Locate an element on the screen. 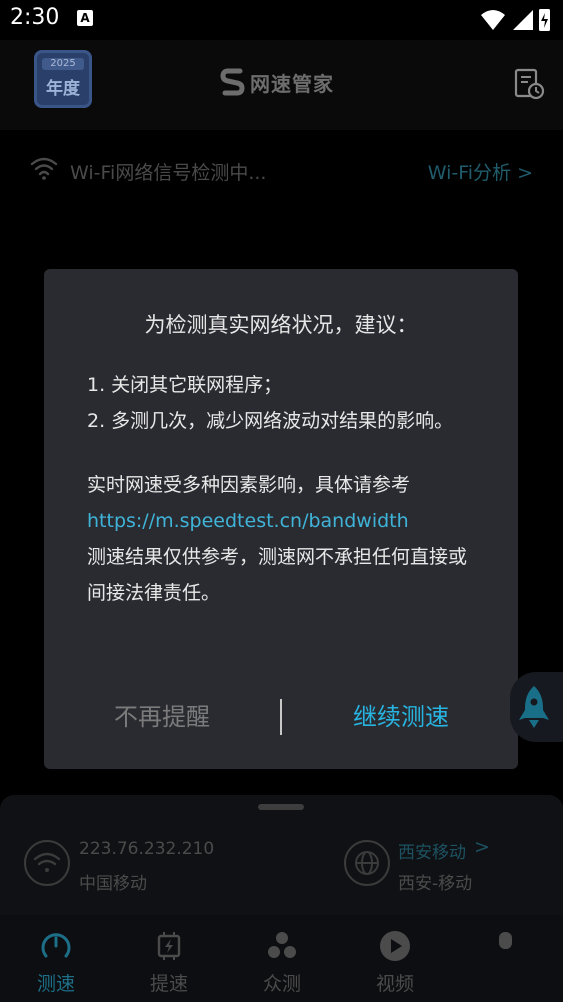 The image size is (563, 1002). speedometer-icon is located at coordinates (56, 945).